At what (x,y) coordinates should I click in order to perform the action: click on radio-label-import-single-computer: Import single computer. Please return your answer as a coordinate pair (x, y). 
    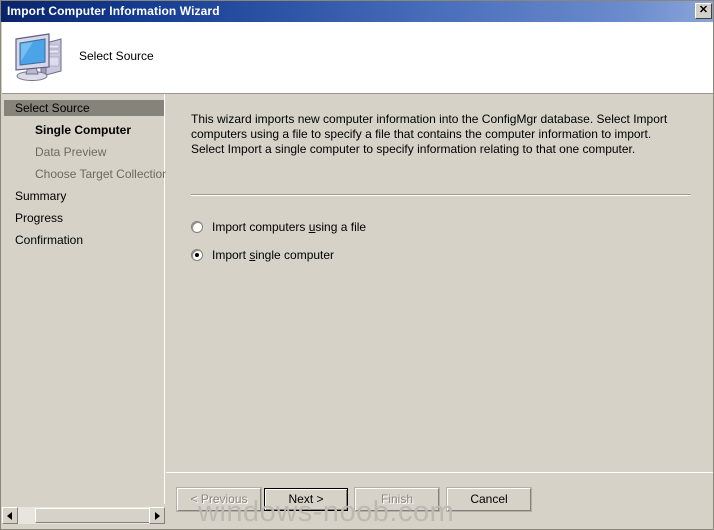
    Looking at the image, I should click on (273, 255).